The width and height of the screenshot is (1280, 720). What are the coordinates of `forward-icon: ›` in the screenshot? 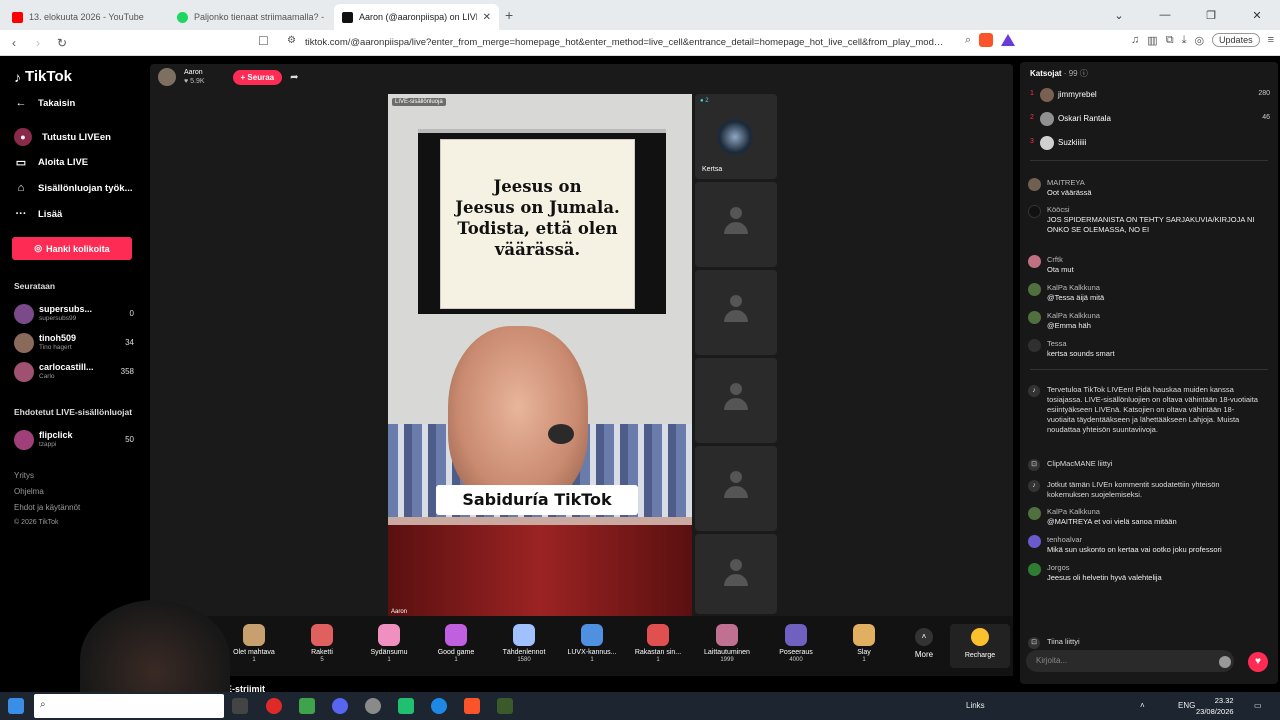 It's located at (38, 43).